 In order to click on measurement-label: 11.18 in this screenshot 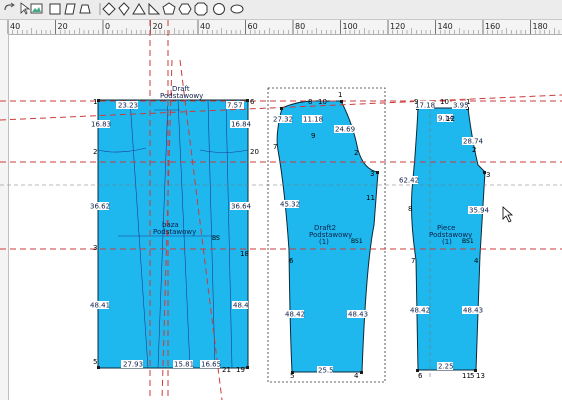, I will do `click(312, 119)`.